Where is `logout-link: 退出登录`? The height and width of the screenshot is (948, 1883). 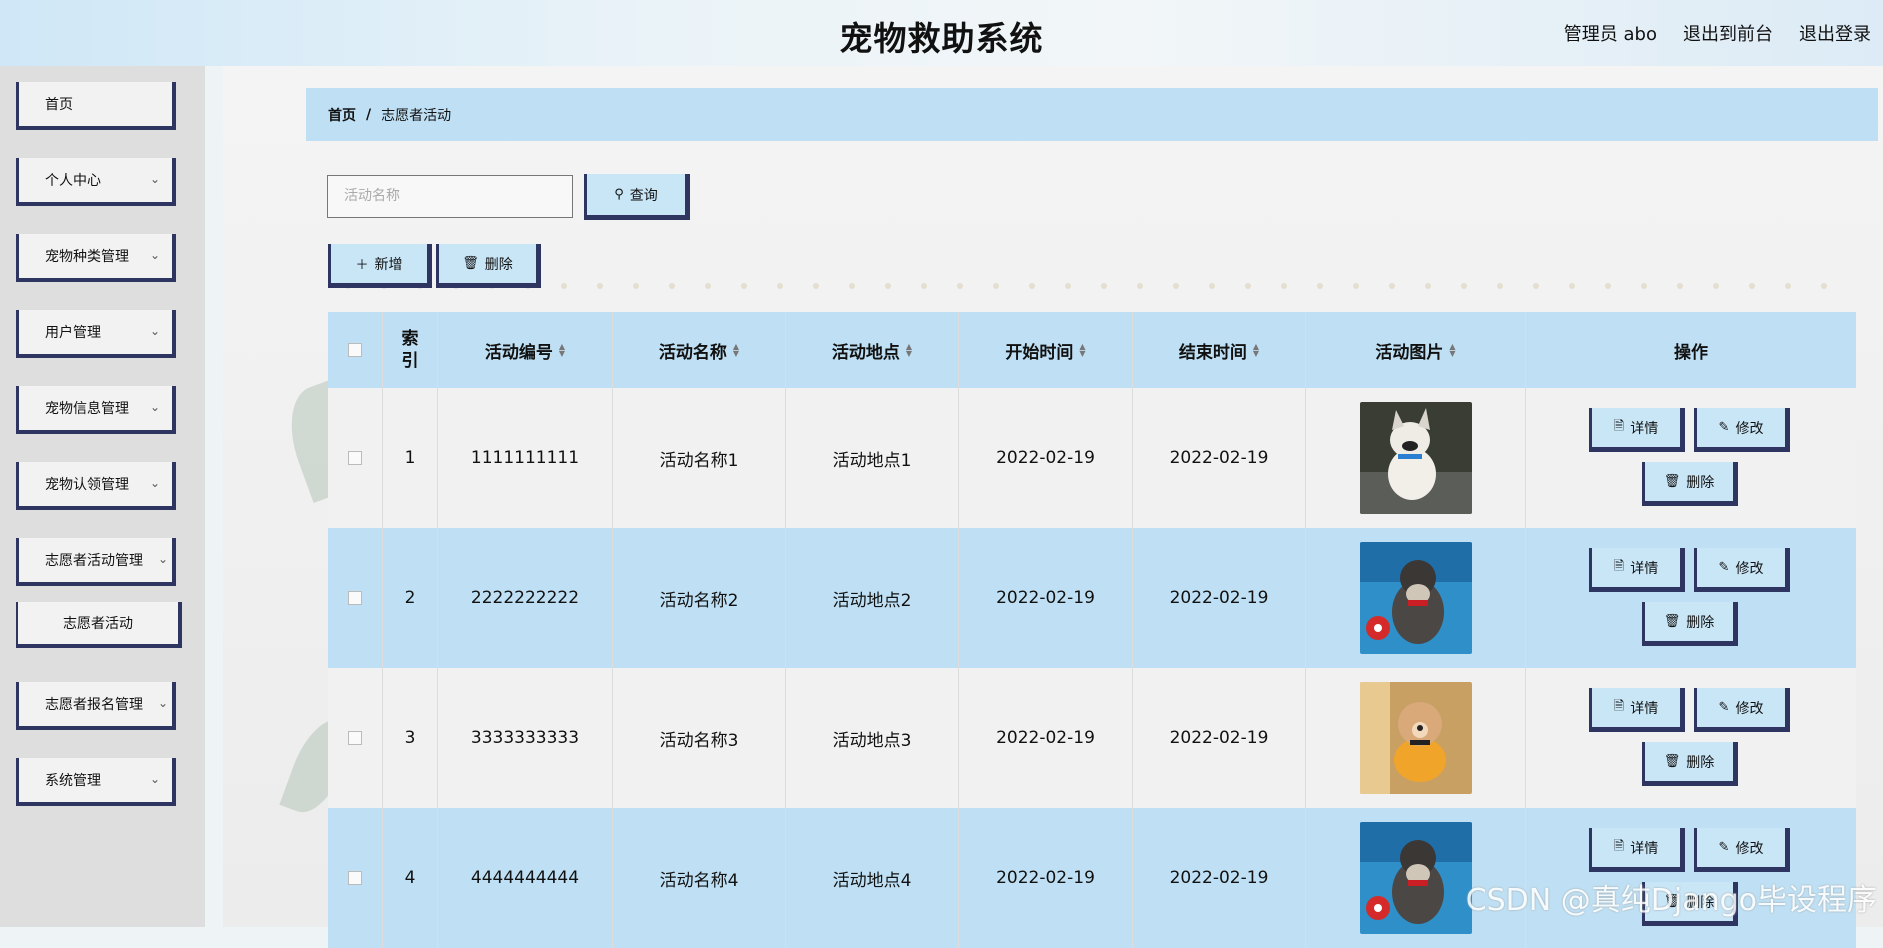 logout-link: 退出登录 is located at coordinates (1835, 33).